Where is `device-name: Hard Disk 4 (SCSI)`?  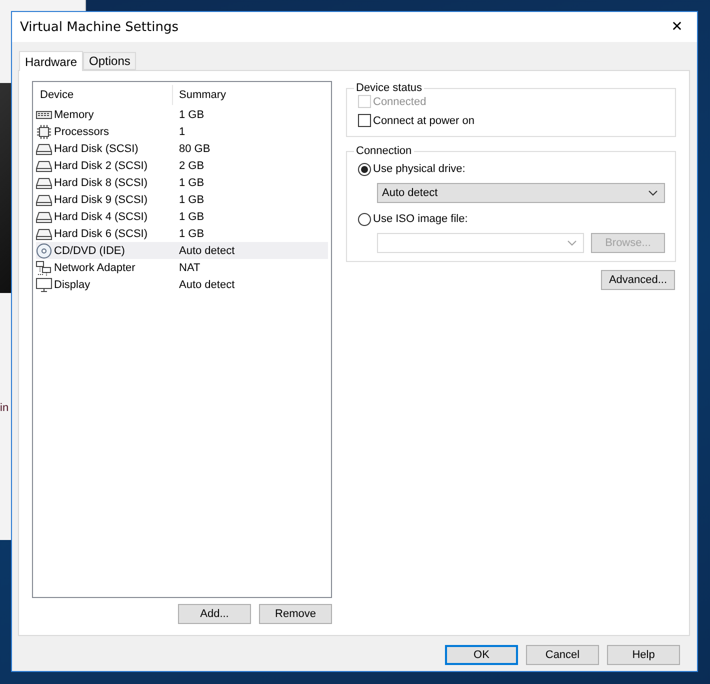 device-name: Hard Disk 4 (SCSI) is located at coordinates (101, 216).